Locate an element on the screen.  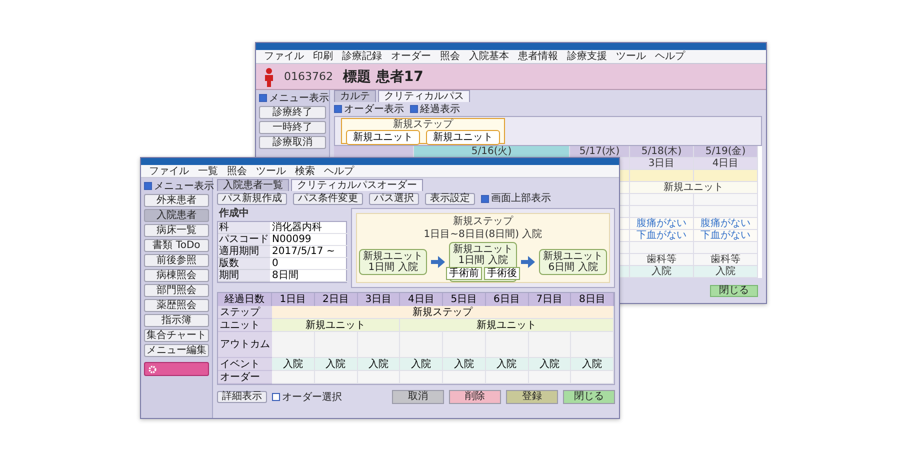
checkbox-label: 経過表示 is located at coordinates (440, 109).